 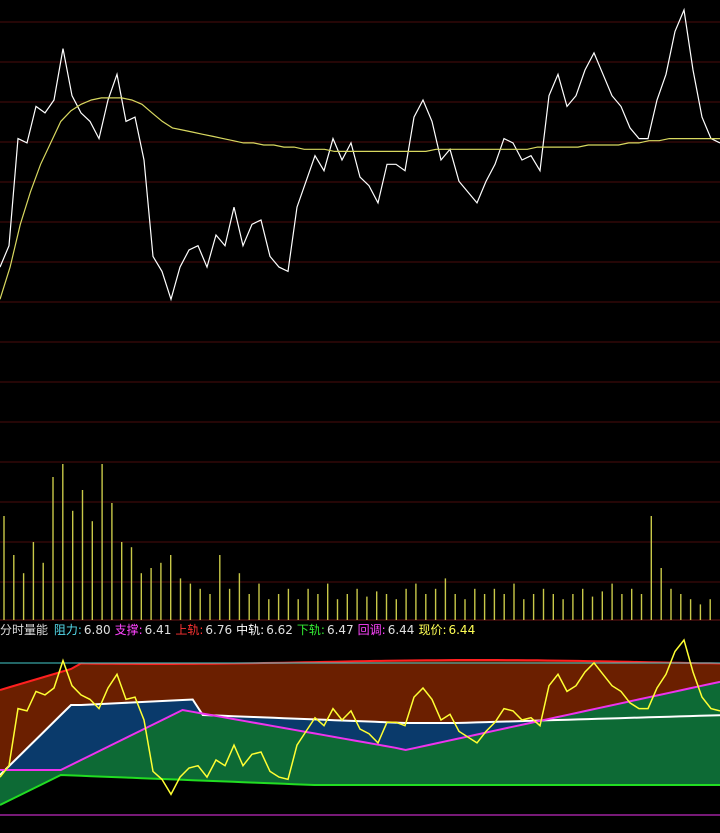 I want to click on legend-item-6: 现价: 6.44, so click(x=447, y=630).